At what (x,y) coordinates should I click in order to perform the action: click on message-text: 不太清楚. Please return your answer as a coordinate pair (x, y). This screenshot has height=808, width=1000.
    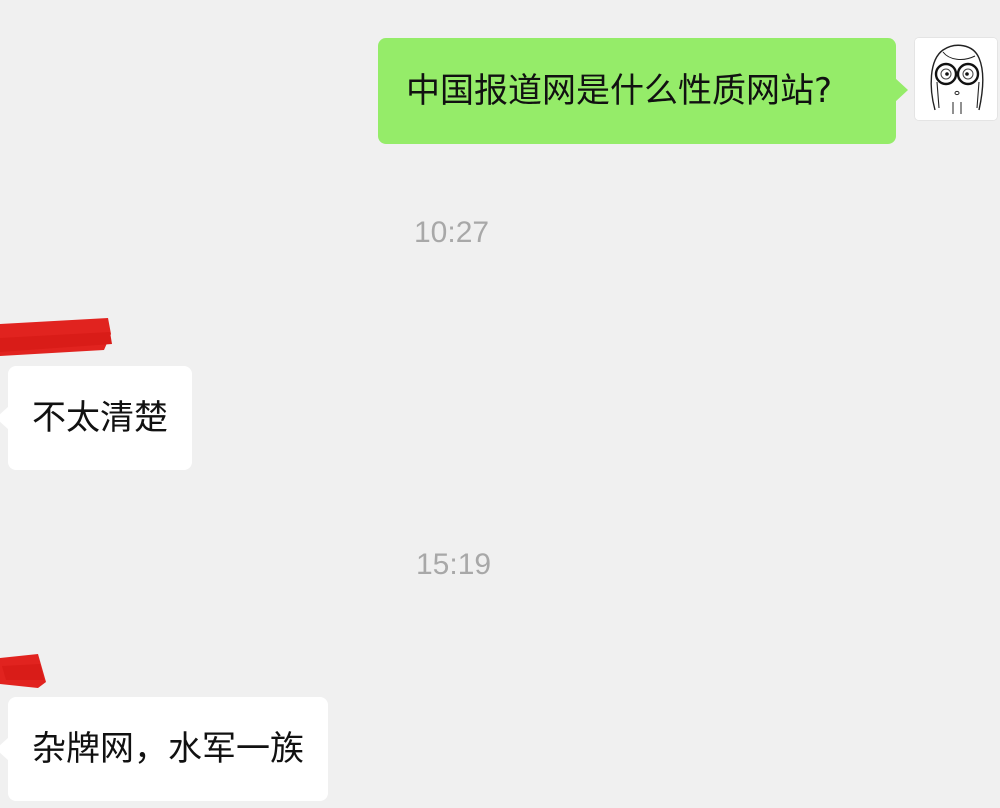
    Looking at the image, I should click on (100, 418).